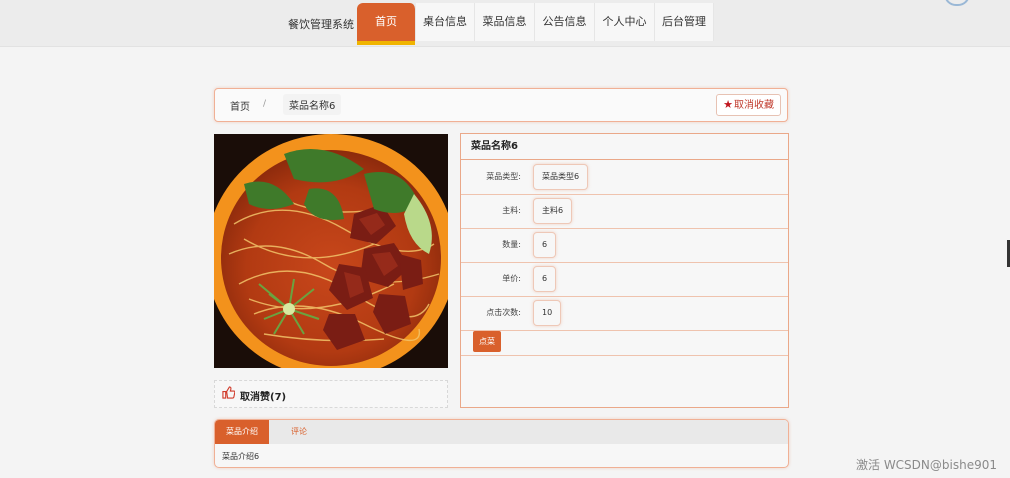 This screenshot has width=1010, height=478. Describe the element at coordinates (561, 177) in the screenshot. I see `field-value: 菜品类型6` at that location.